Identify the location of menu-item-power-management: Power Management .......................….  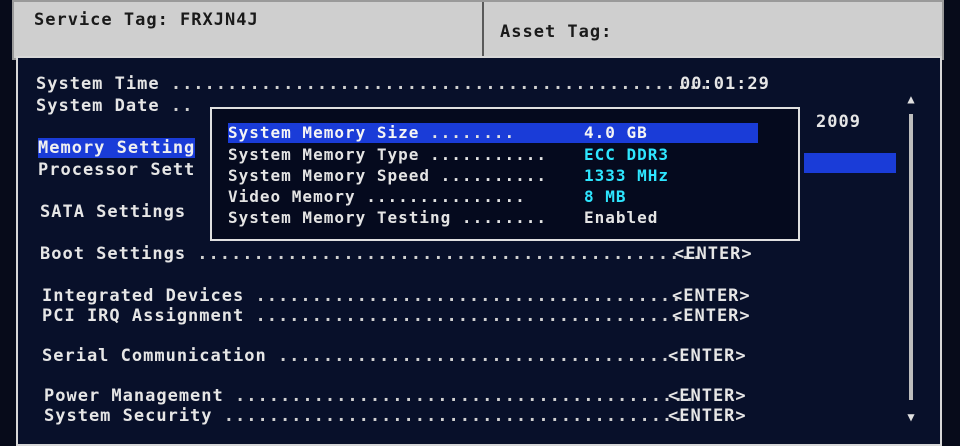
(395, 396).